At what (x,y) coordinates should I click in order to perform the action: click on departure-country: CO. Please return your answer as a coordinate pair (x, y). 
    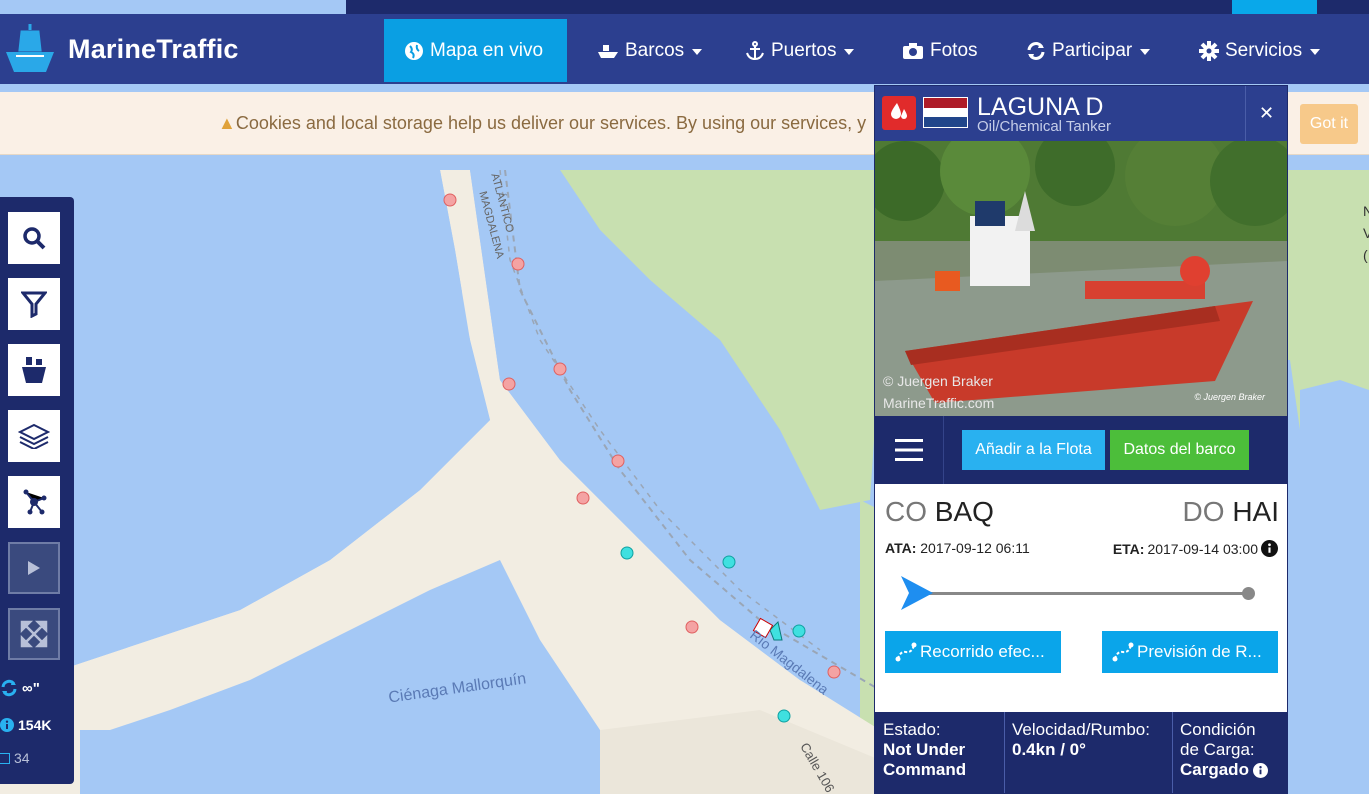
    Looking at the image, I should click on (906, 511).